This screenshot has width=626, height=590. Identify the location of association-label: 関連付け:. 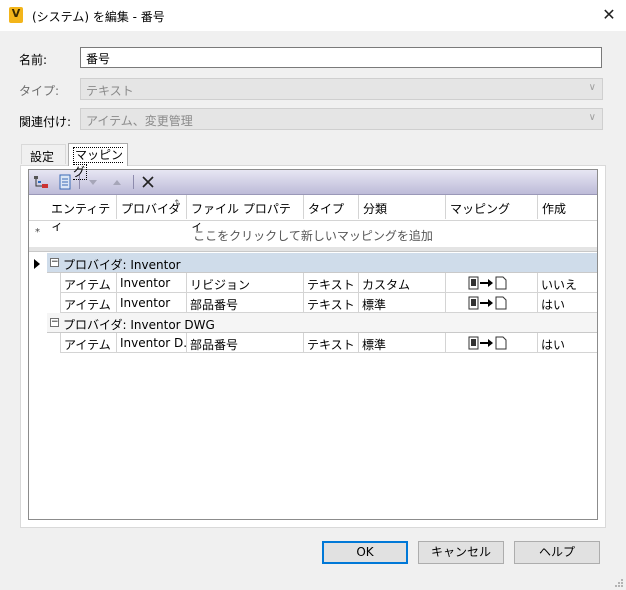
(45, 122).